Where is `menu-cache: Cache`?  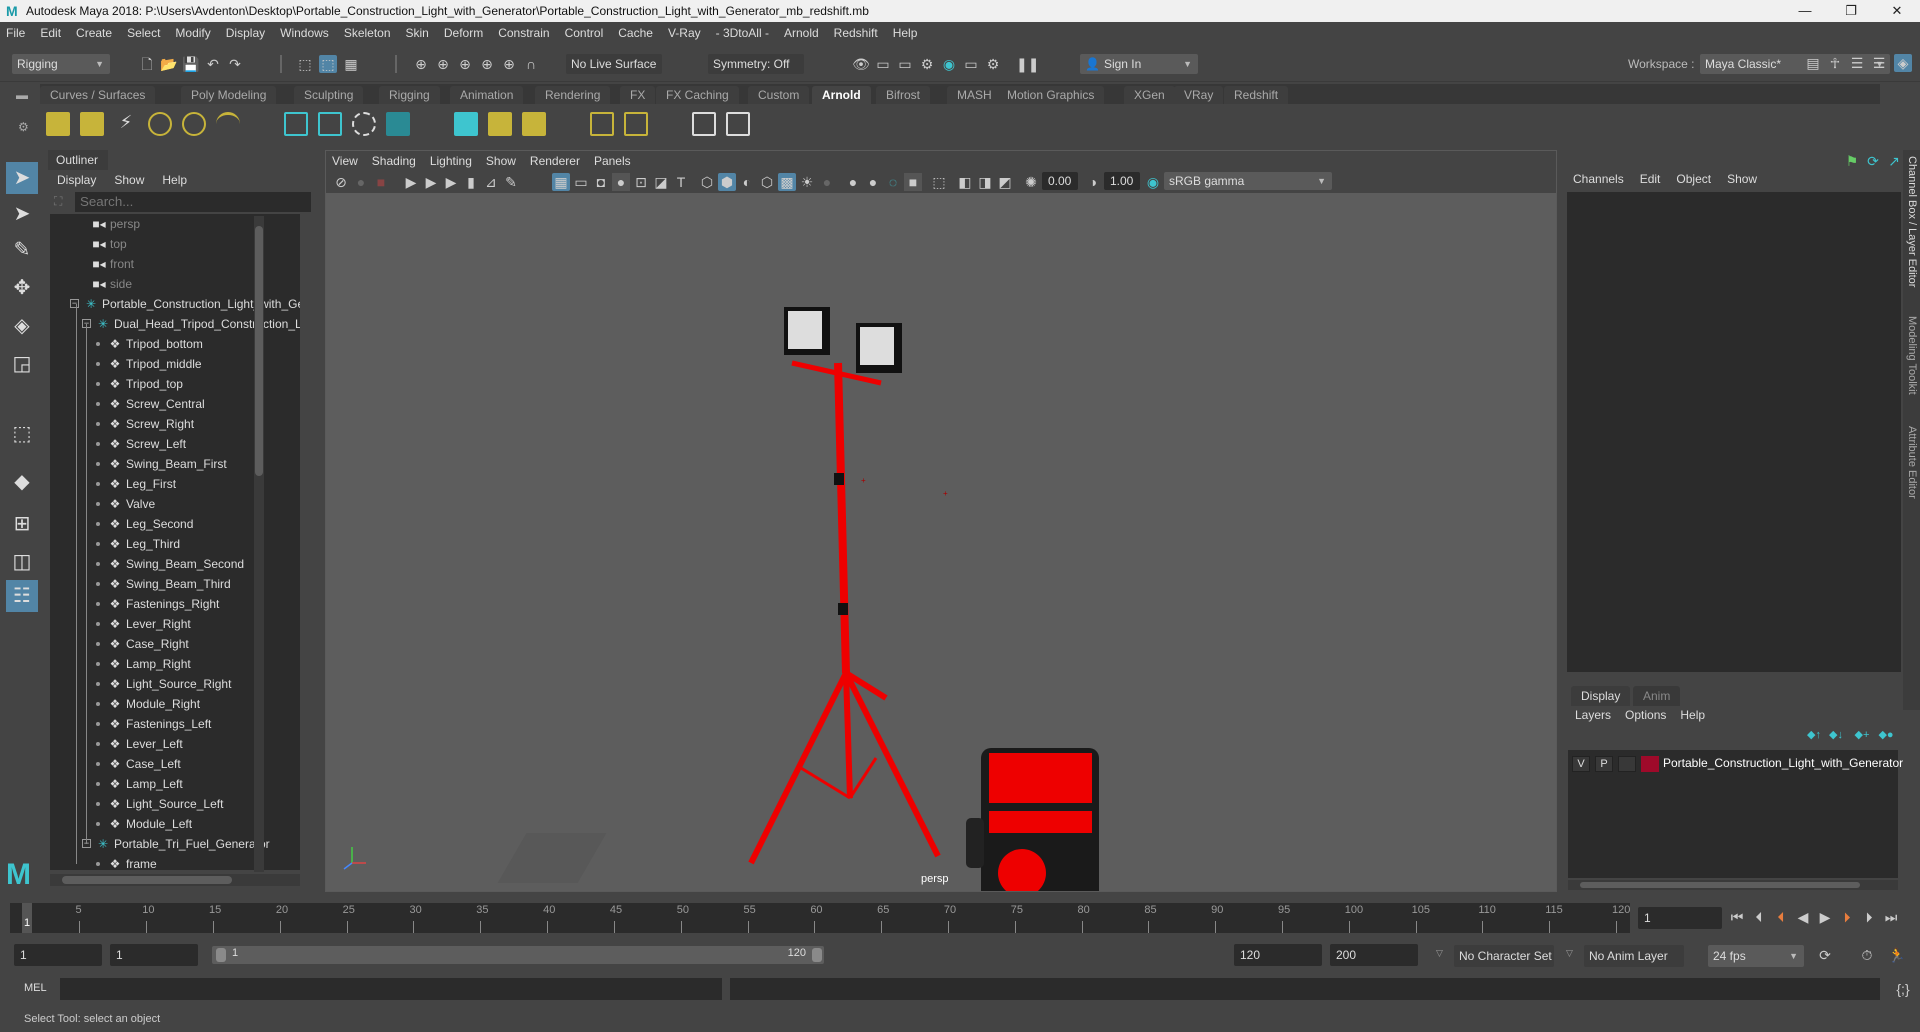 menu-cache: Cache is located at coordinates (635, 33).